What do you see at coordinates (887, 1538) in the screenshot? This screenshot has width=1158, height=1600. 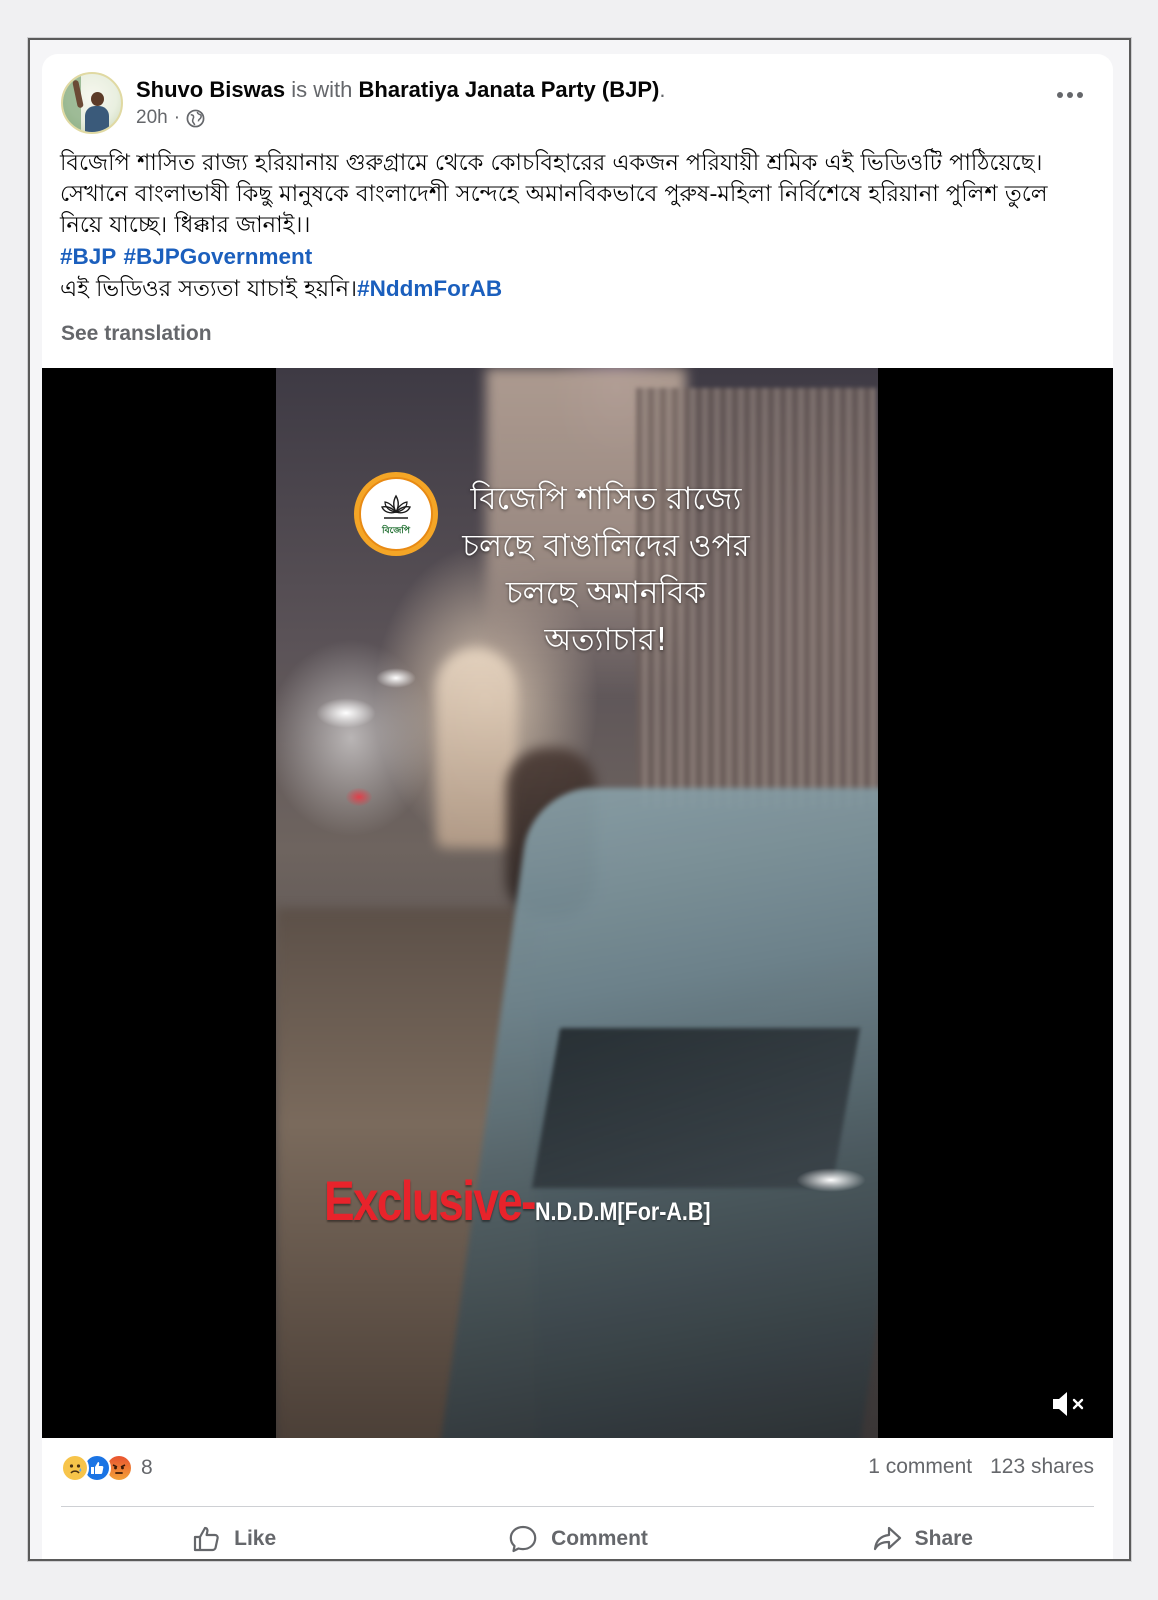 I see `share-arrow-icon` at bounding box center [887, 1538].